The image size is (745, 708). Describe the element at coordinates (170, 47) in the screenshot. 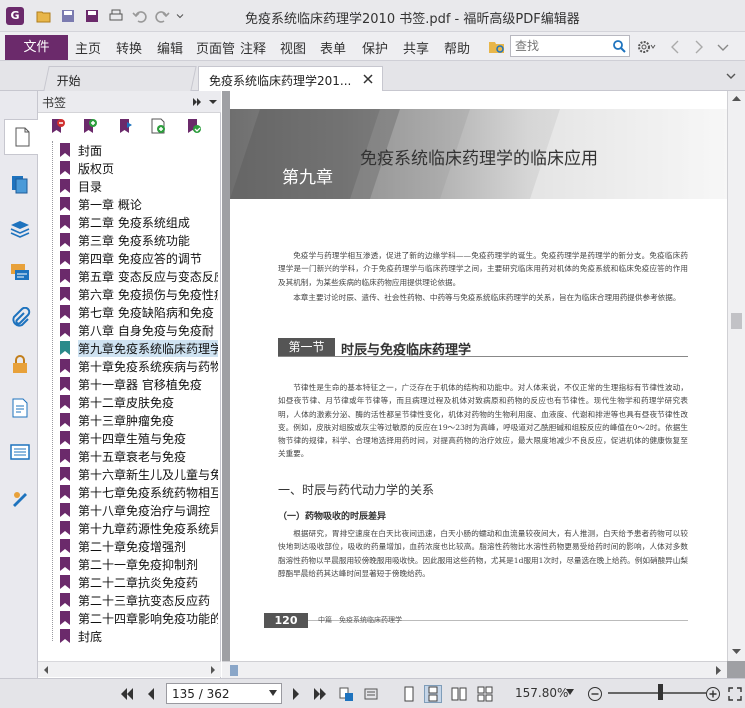

I see `menu-edit: 编辑` at that location.